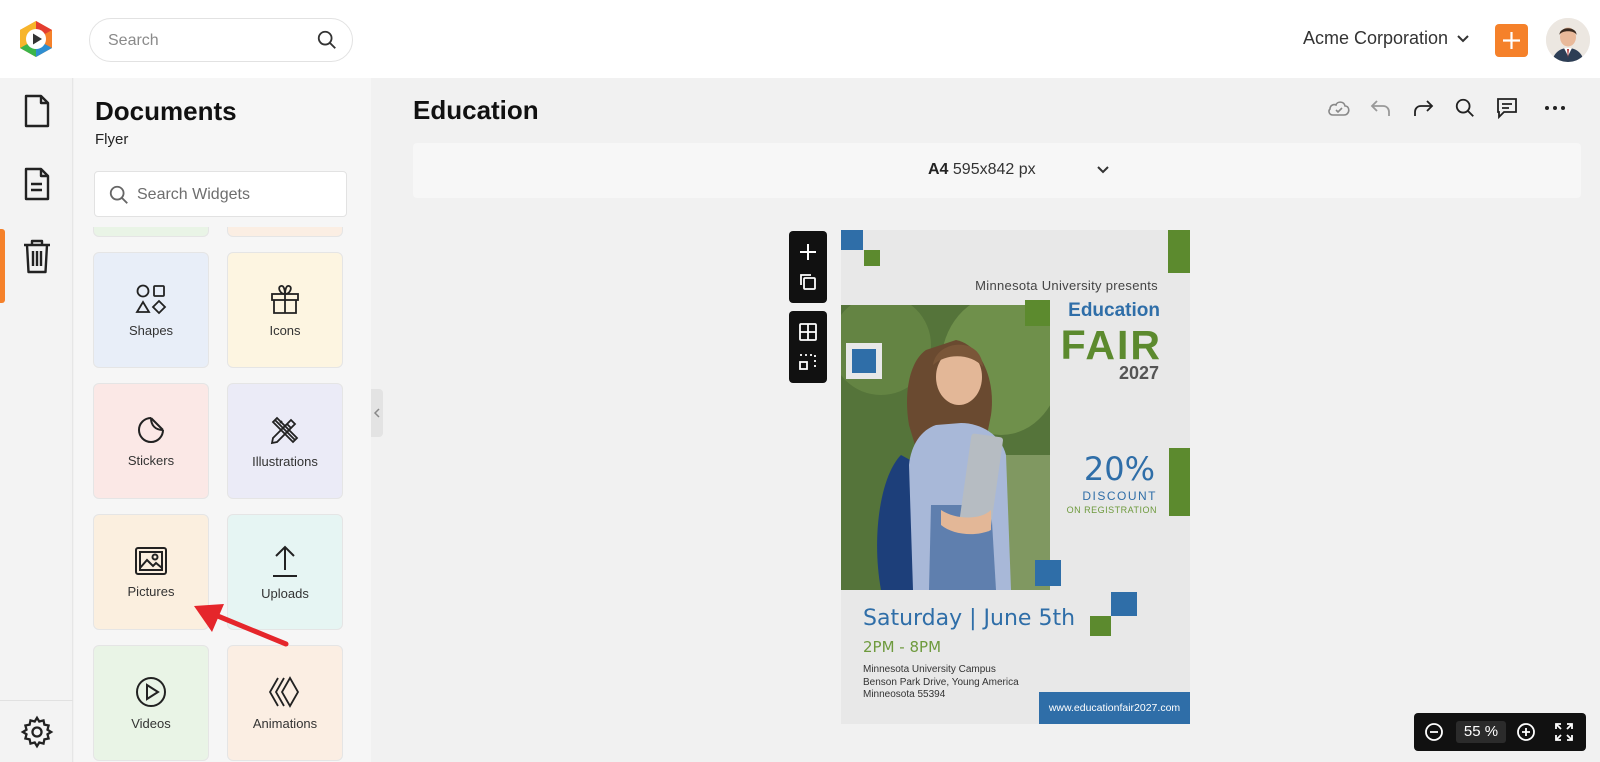  I want to click on rail-item-documents, so click(36, 111).